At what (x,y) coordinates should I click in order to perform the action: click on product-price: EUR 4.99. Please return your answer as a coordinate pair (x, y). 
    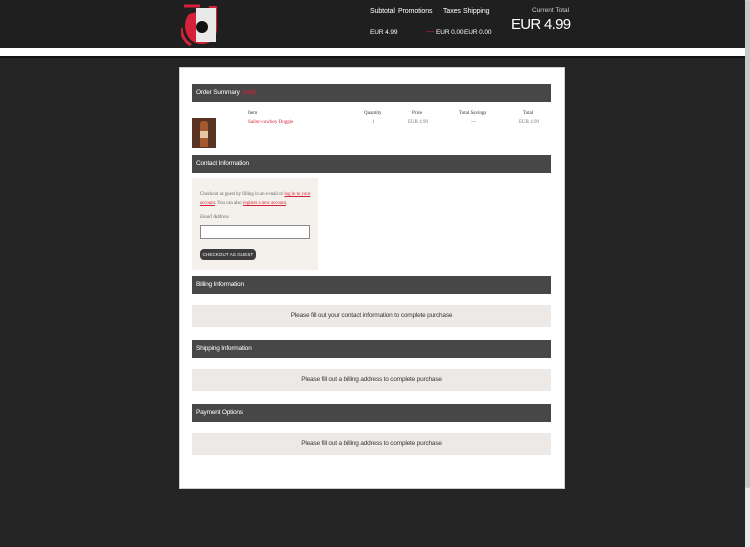
    Looking at the image, I should click on (418, 122).